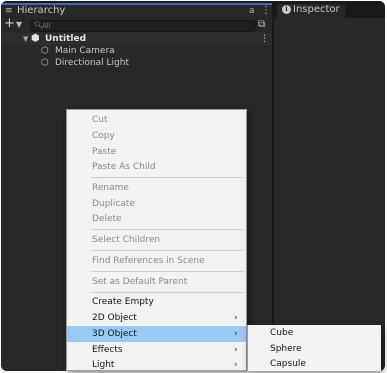 The width and height of the screenshot is (387, 373). I want to click on menu-item-label: Find References in Scene, so click(148, 261).